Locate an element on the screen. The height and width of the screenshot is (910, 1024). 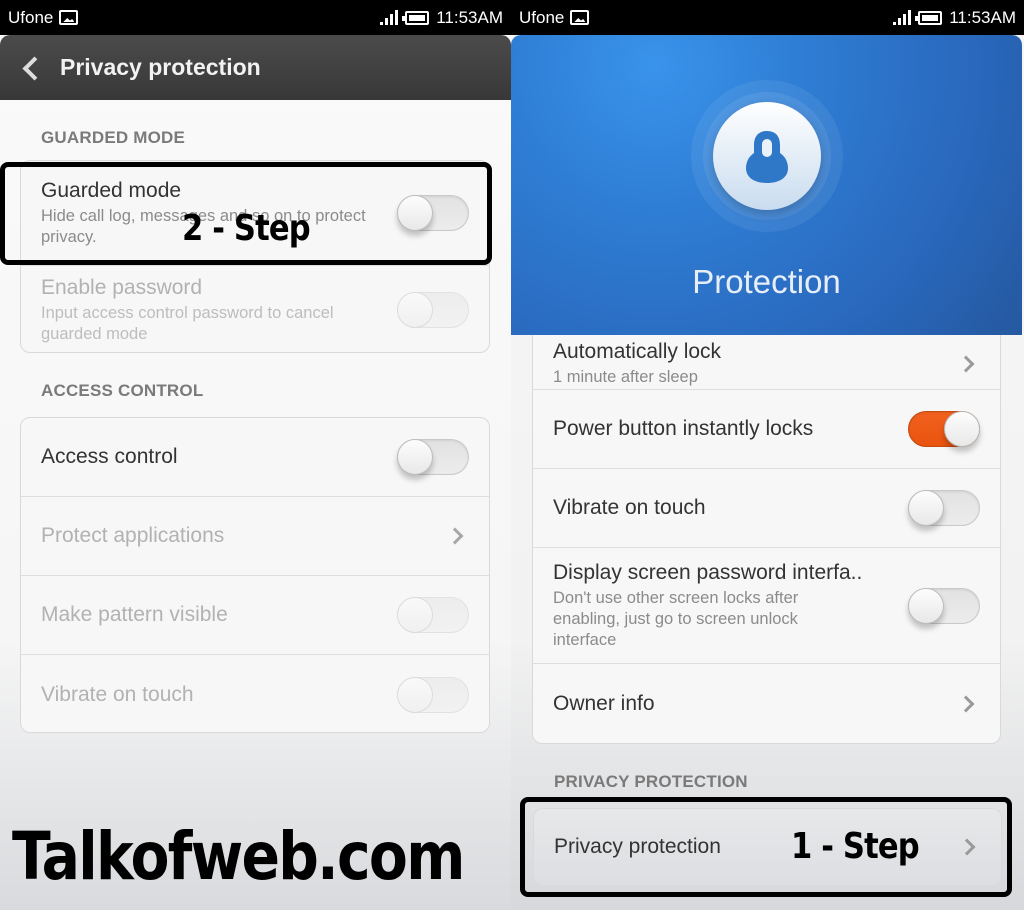
access-control-toggle is located at coordinates (433, 457).